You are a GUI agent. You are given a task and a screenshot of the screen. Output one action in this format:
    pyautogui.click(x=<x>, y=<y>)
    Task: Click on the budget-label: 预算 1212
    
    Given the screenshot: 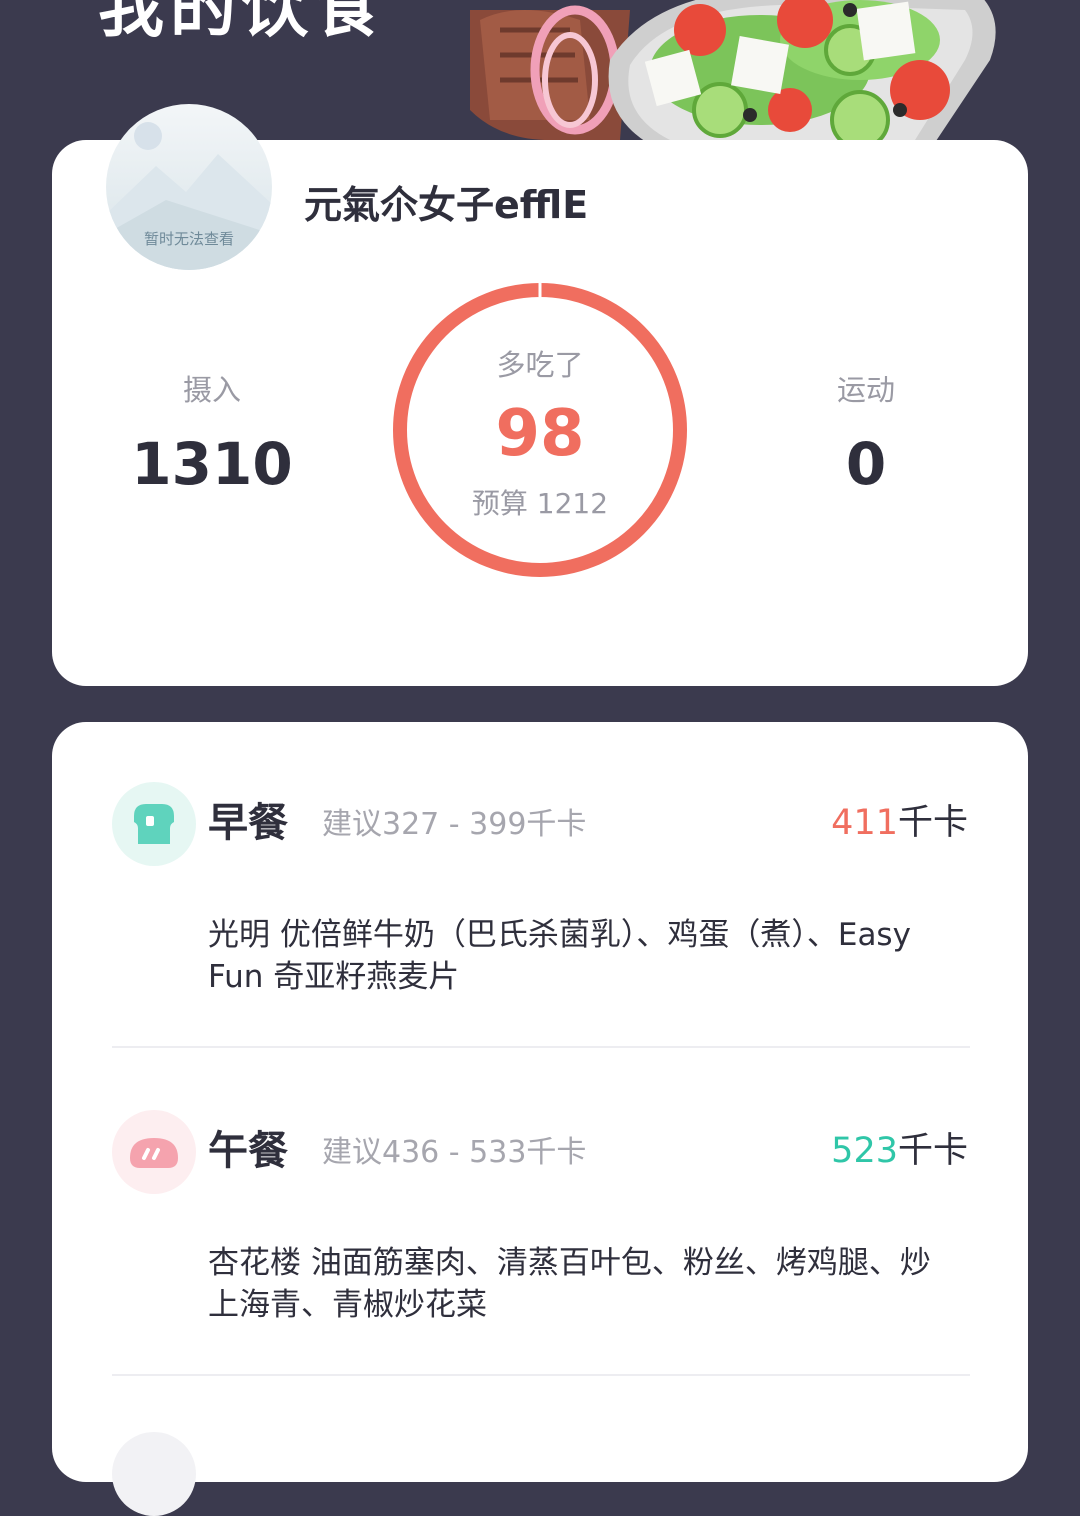 What is the action you would take?
    pyautogui.click(x=540, y=503)
    